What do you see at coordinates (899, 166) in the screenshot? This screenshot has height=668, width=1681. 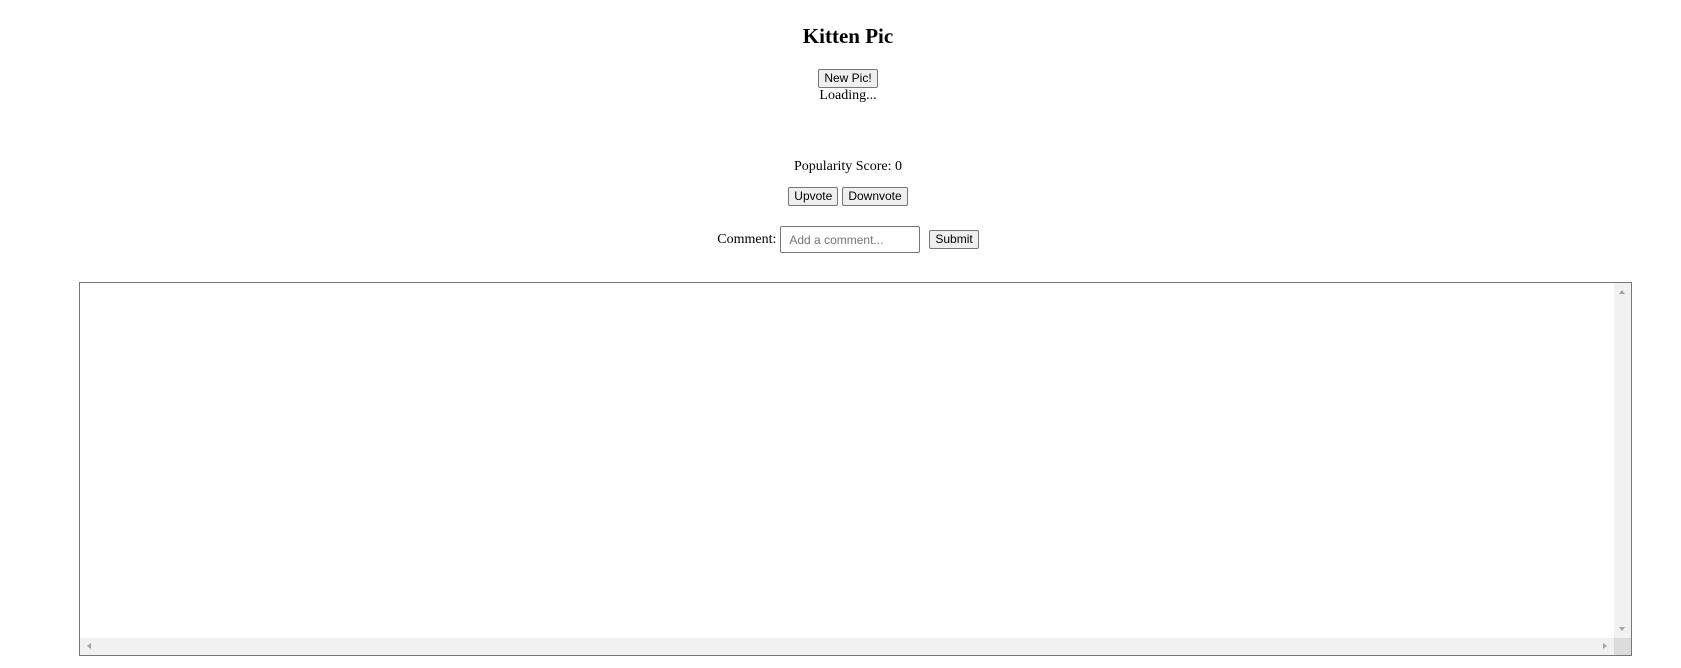 I see `popularity-score-value: 0` at bounding box center [899, 166].